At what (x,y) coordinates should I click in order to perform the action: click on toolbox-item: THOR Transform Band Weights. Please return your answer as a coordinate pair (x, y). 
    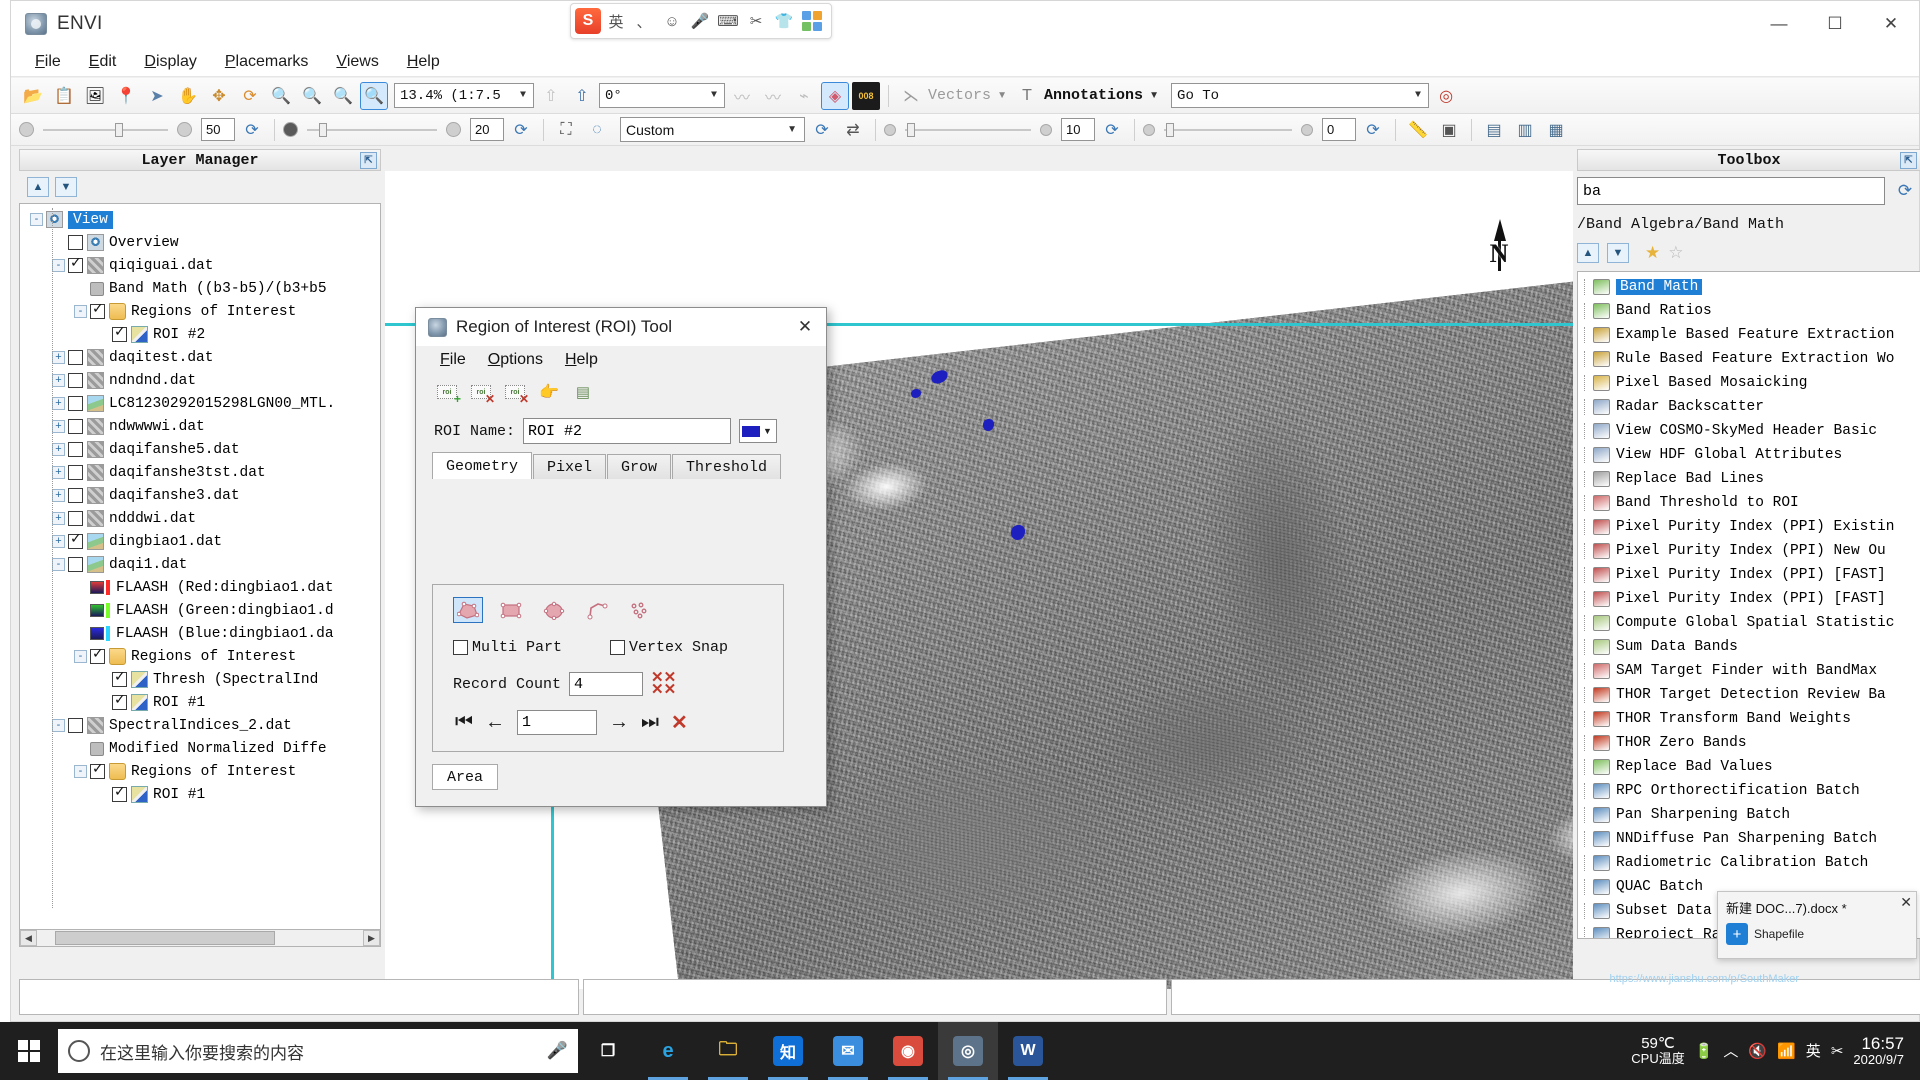
    Looking at the image, I should click on (1749, 719).